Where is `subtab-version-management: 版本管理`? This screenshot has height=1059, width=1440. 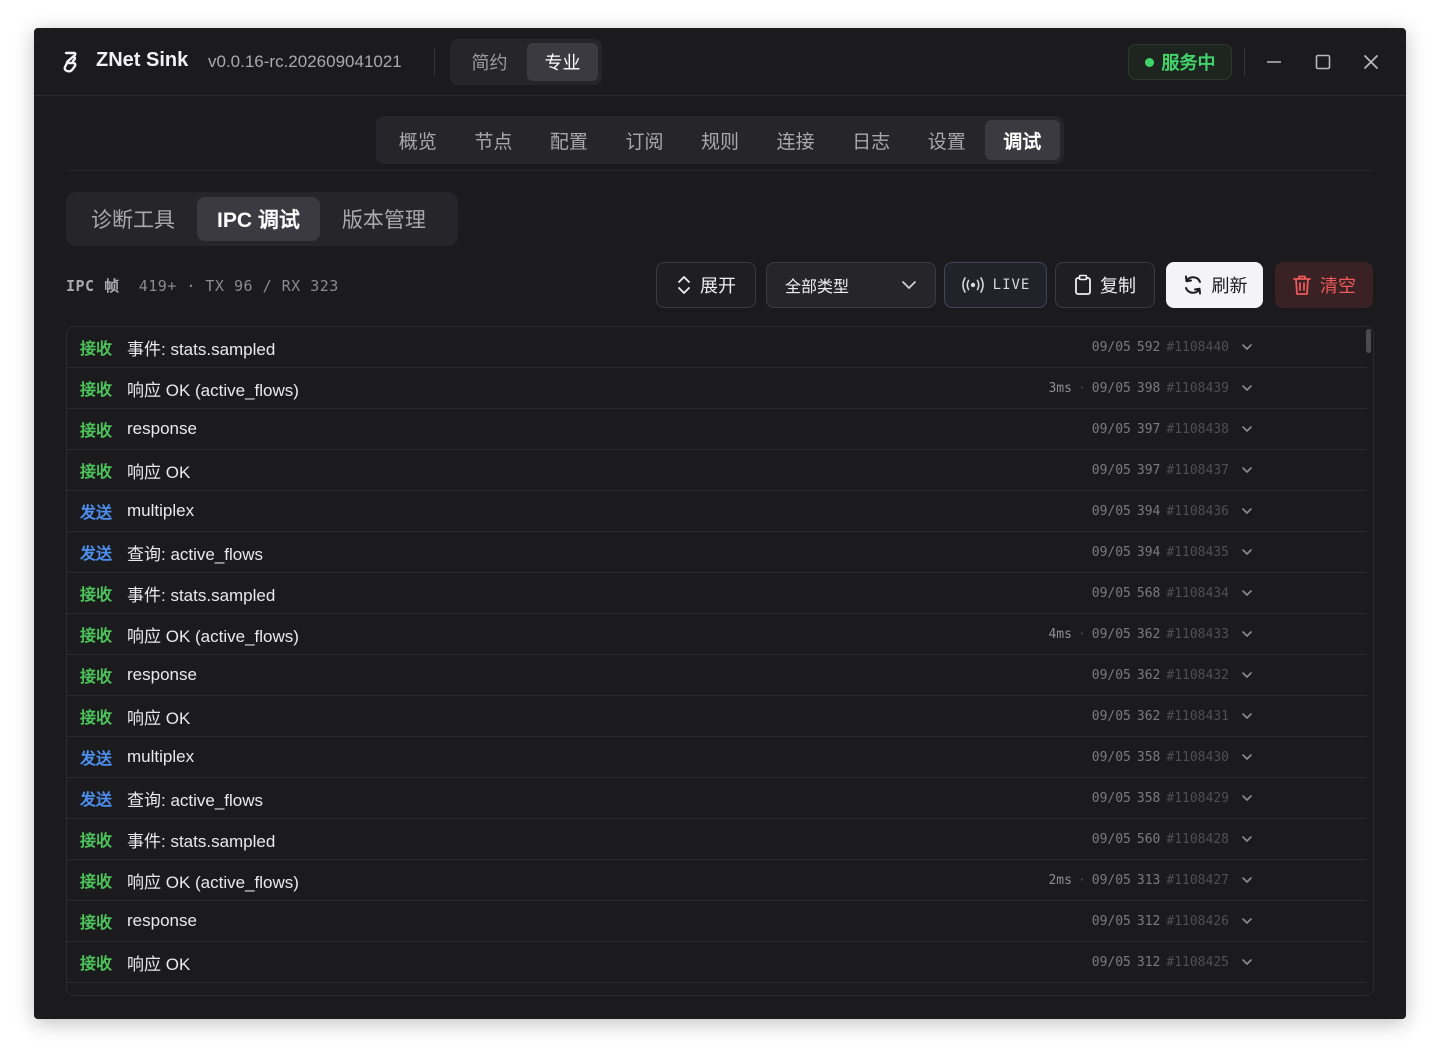 subtab-version-management: 版本管理 is located at coordinates (384, 219).